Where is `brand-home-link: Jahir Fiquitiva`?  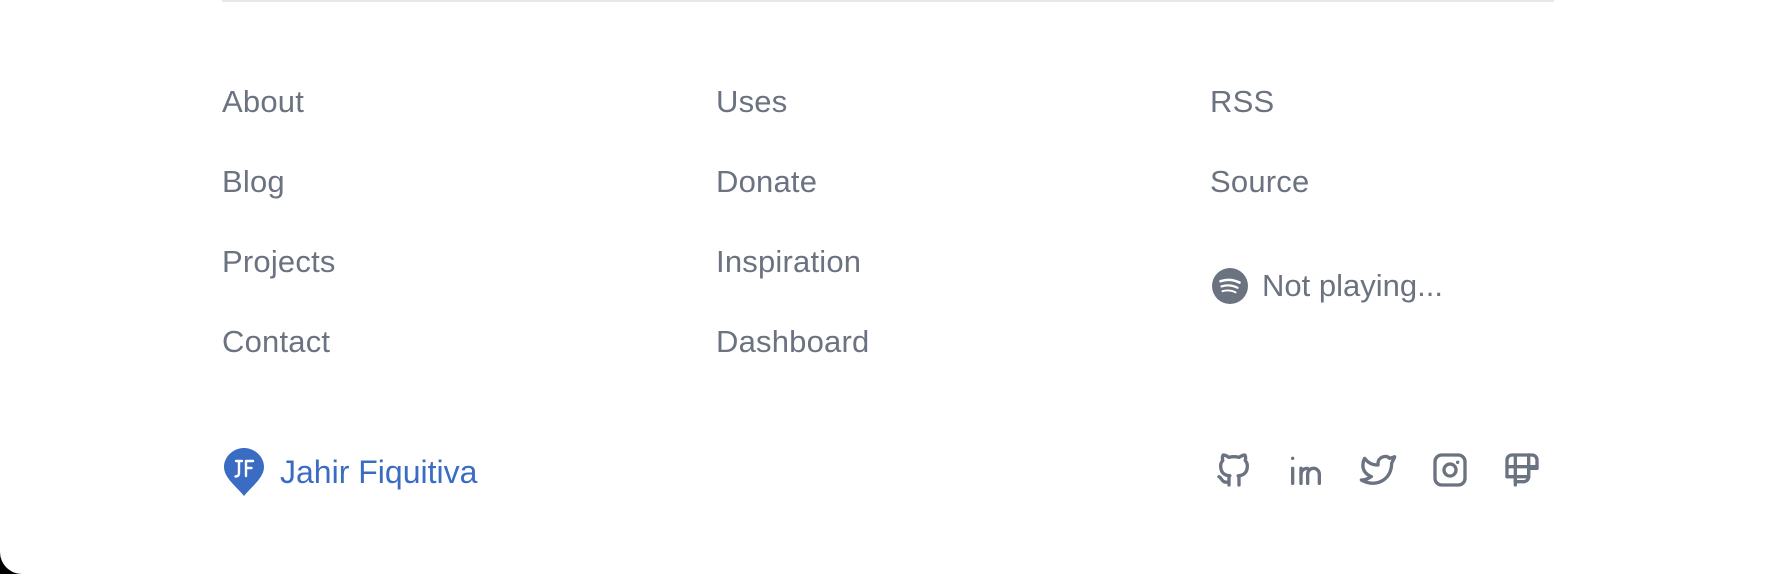
brand-home-link: Jahir Fiquitiva is located at coordinates (349, 472).